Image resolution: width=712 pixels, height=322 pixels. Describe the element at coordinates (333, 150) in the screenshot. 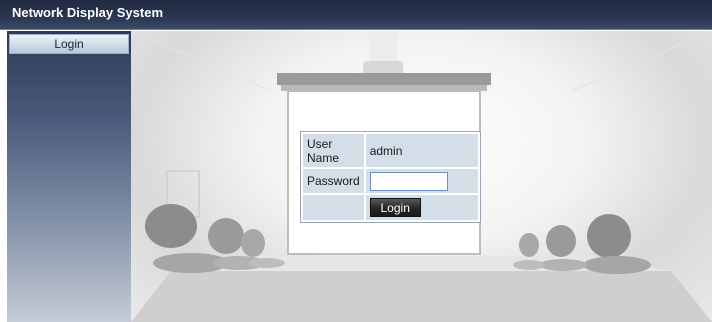

I see `user-name-label: User Name` at that location.